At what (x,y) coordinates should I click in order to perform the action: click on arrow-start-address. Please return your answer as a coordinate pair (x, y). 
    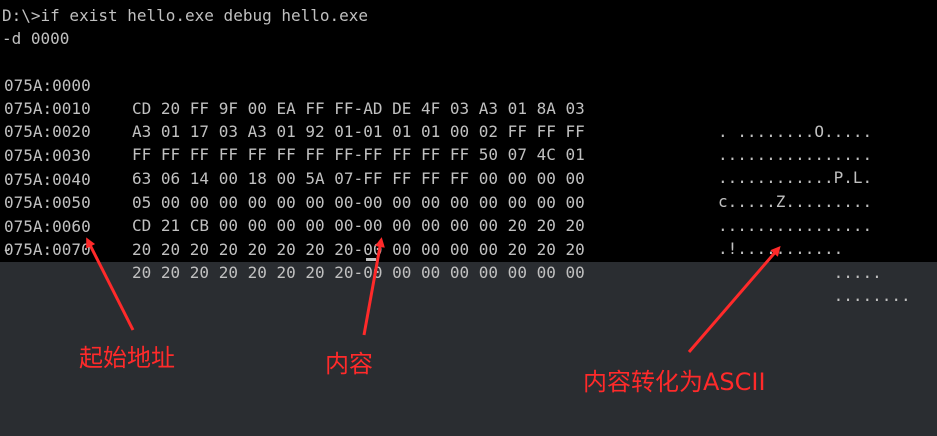
    Looking at the image, I should click on (110, 284).